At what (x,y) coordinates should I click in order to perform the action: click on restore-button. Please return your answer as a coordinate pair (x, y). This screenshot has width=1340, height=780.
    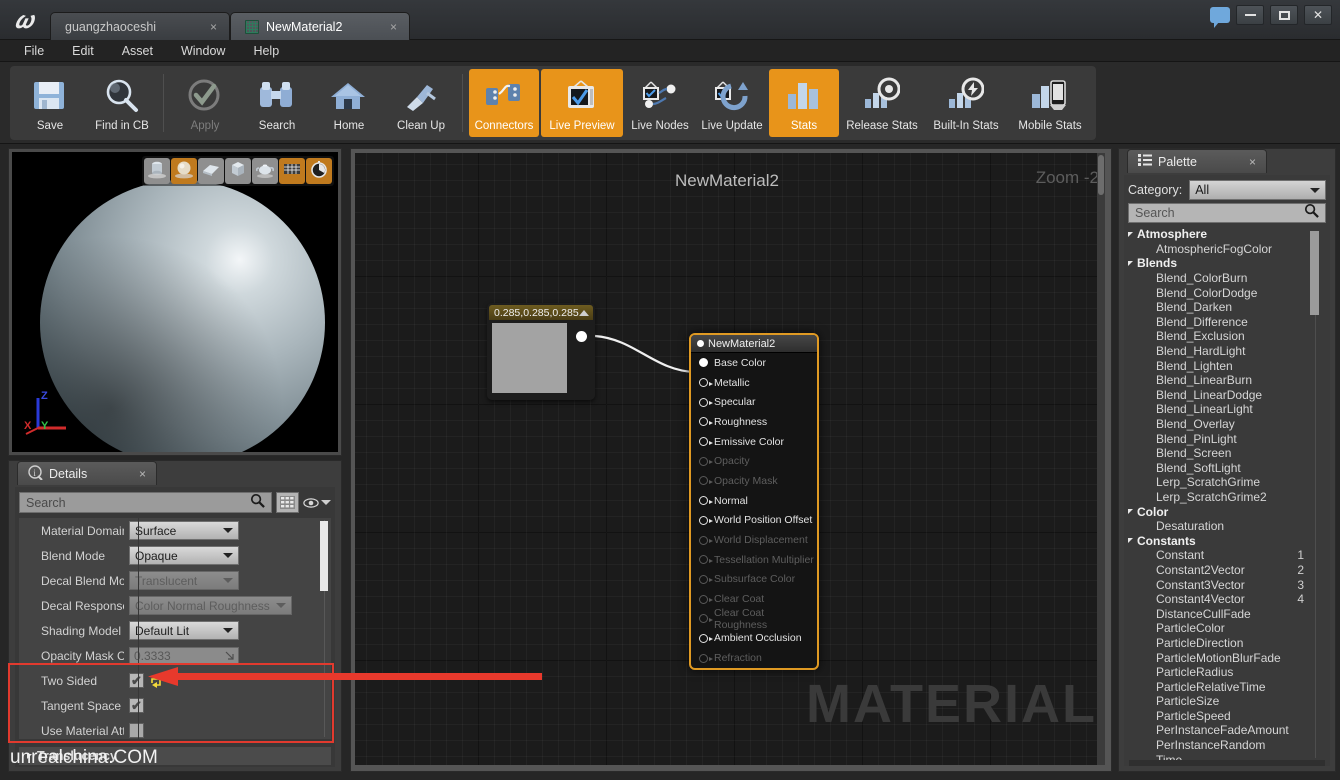
    Looking at the image, I should click on (1284, 15).